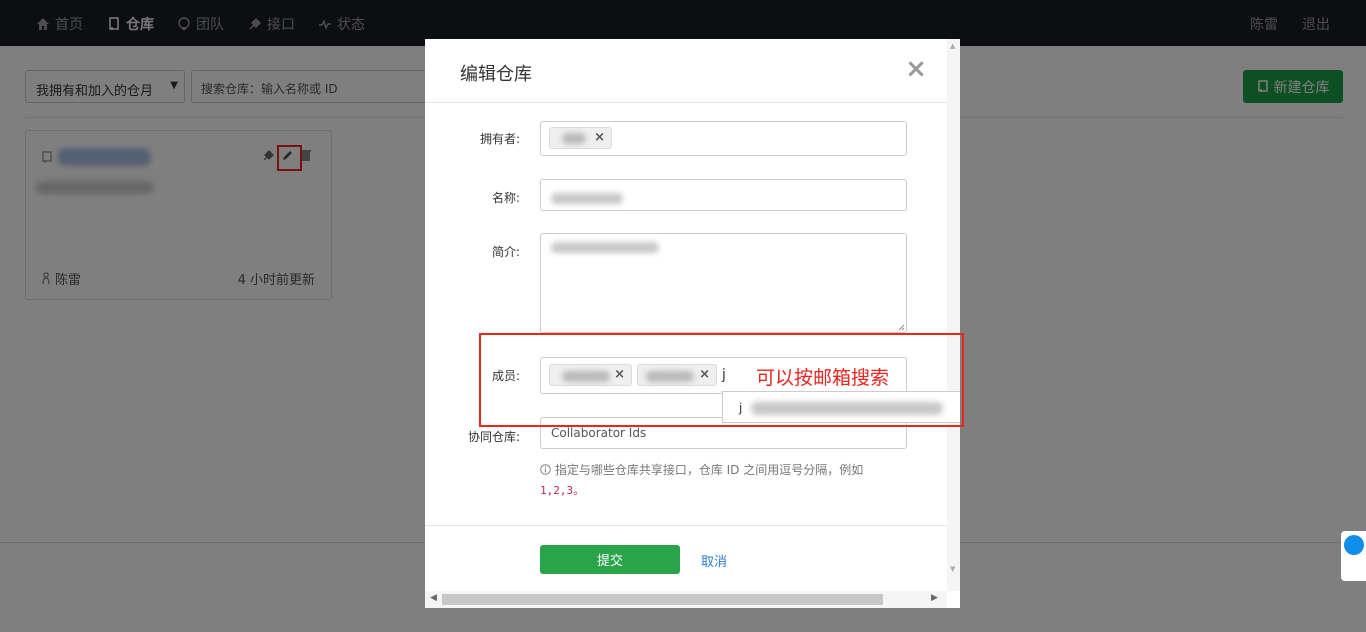  I want to click on owner-tag: ×, so click(580, 138).